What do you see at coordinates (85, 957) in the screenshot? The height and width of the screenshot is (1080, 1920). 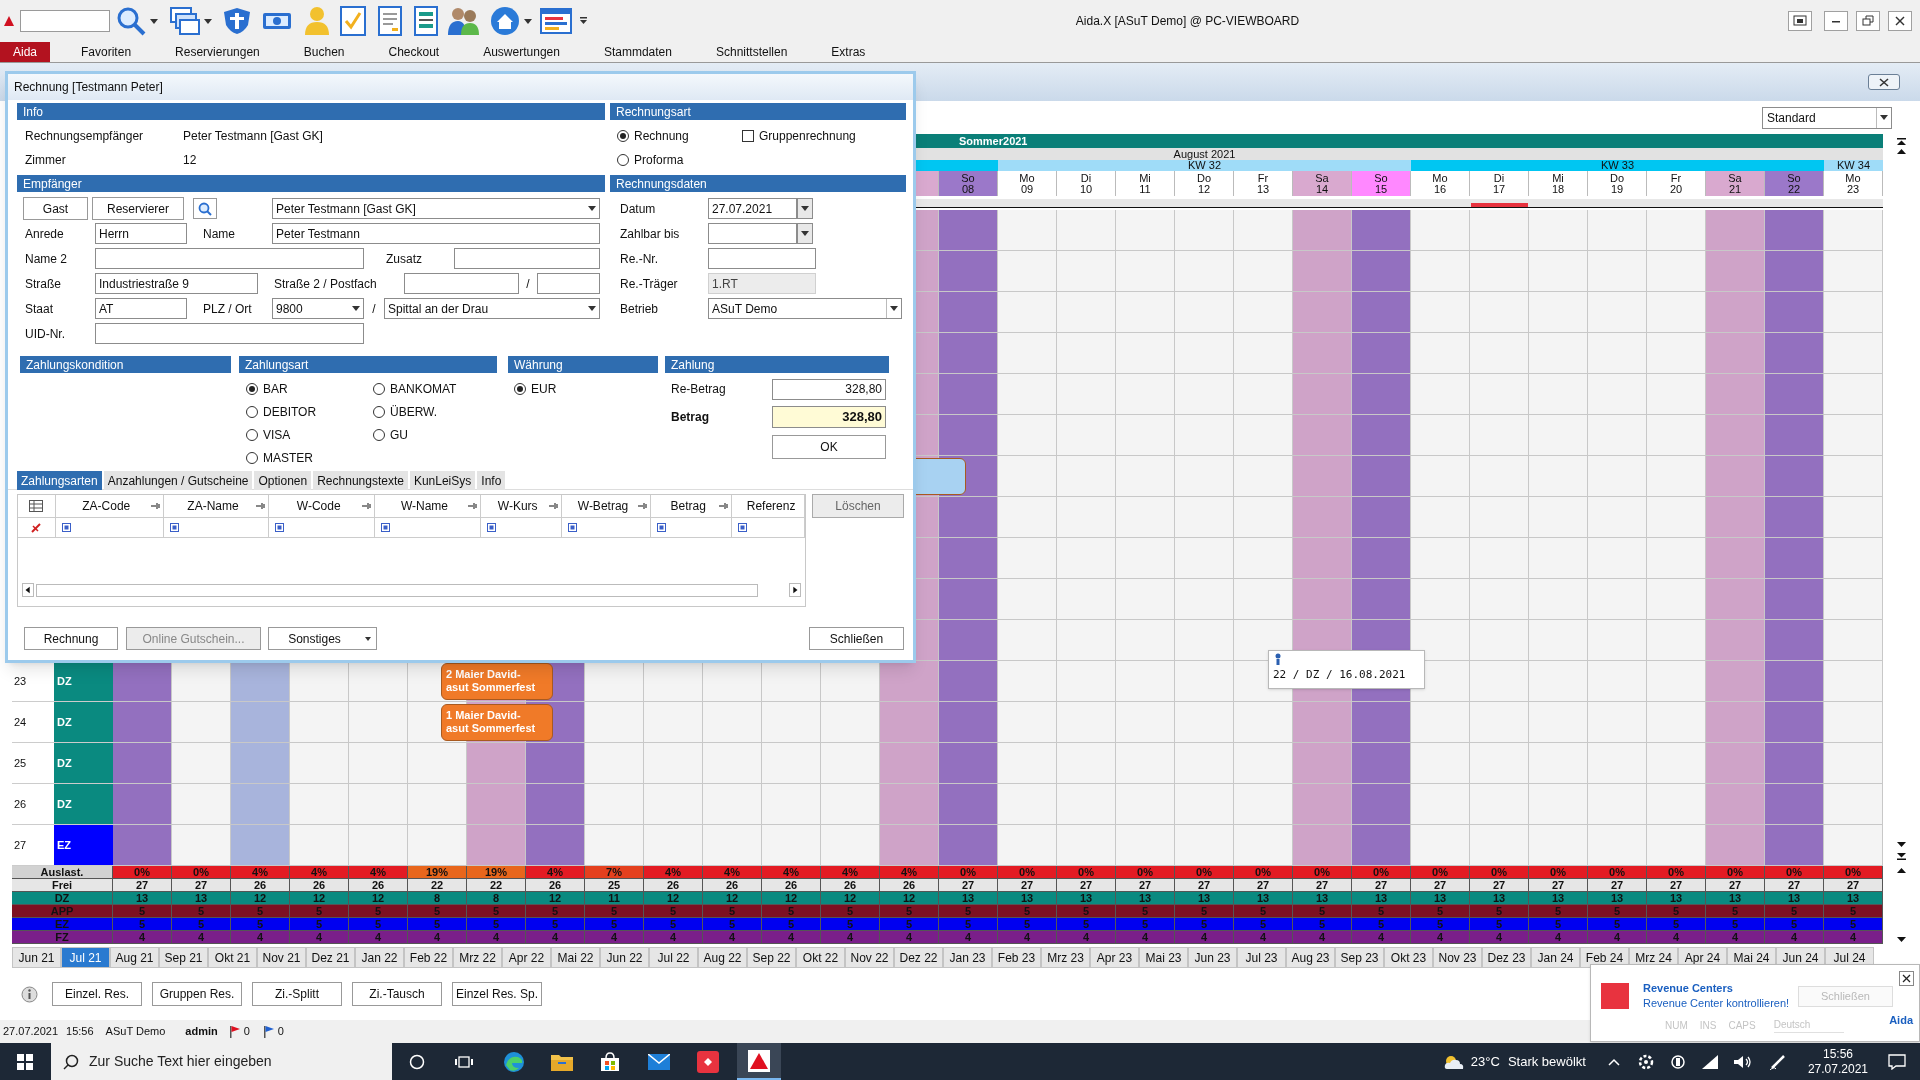 I see `month-tab: Jul 21` at bounding box center [85, 957].